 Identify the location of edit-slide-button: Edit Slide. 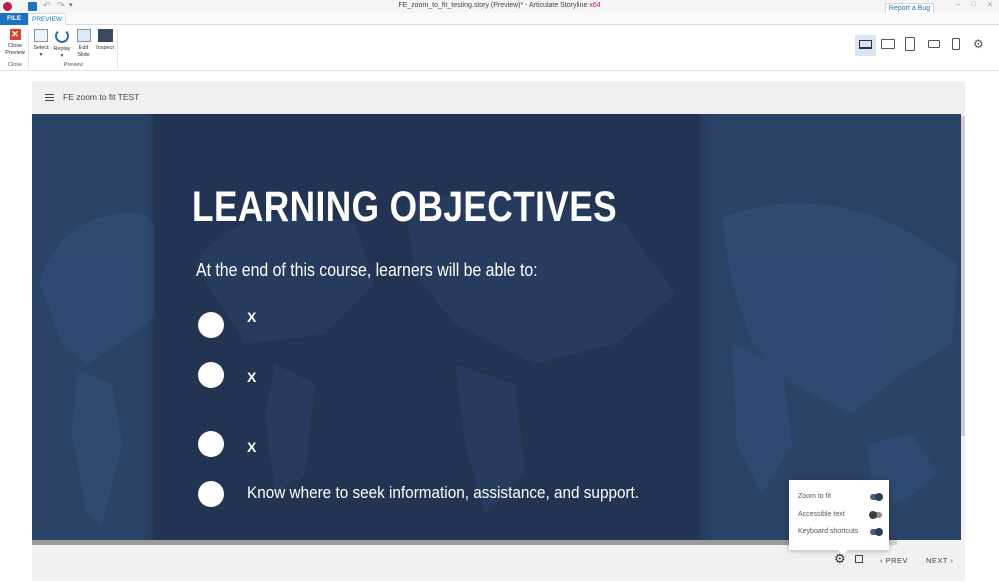
(83, 43).